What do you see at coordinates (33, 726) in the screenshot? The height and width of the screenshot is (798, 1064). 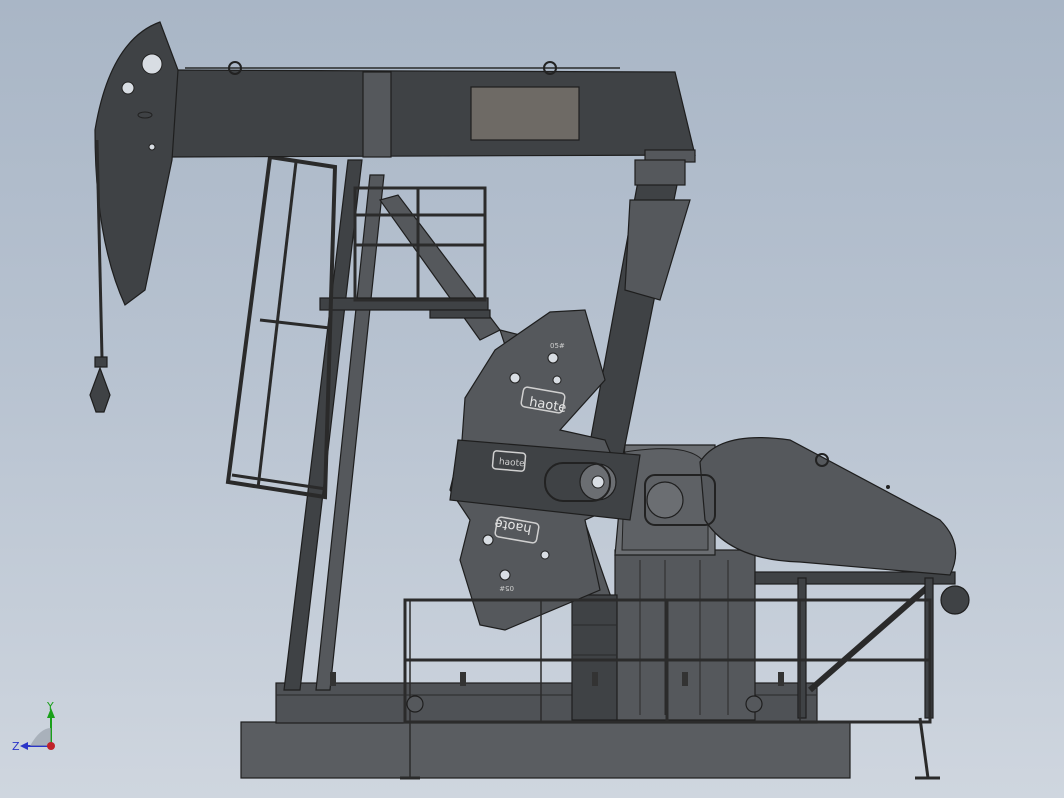 I see `coordinate-triad: Y Z` at bounding box center [33, 726].